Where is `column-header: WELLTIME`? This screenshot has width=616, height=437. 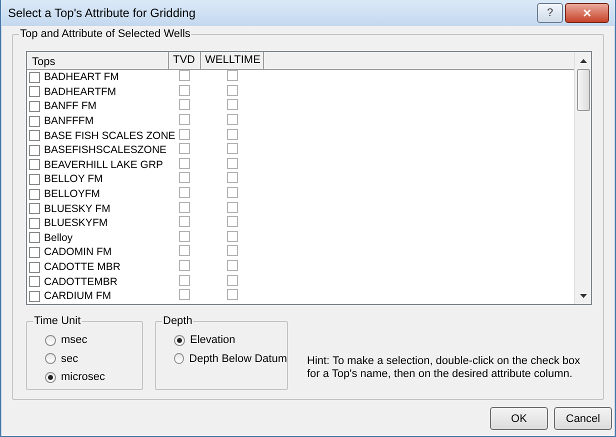 column-header: WELLTIME is located at coordinates (232, 60).